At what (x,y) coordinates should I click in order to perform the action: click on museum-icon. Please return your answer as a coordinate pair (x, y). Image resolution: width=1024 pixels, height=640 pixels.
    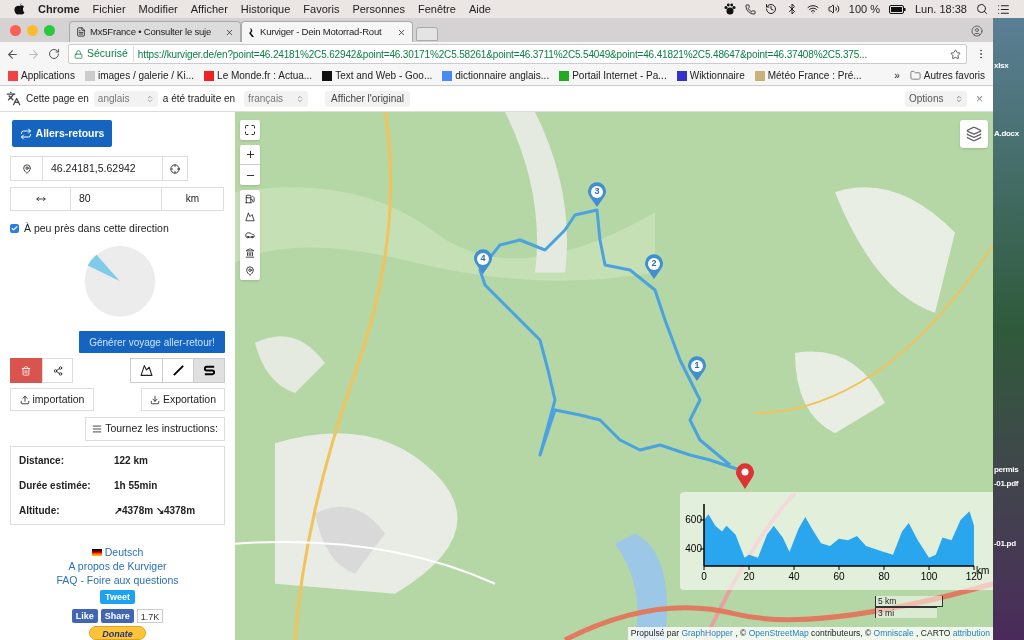
    Looking at the image, I should click on (250, 253).